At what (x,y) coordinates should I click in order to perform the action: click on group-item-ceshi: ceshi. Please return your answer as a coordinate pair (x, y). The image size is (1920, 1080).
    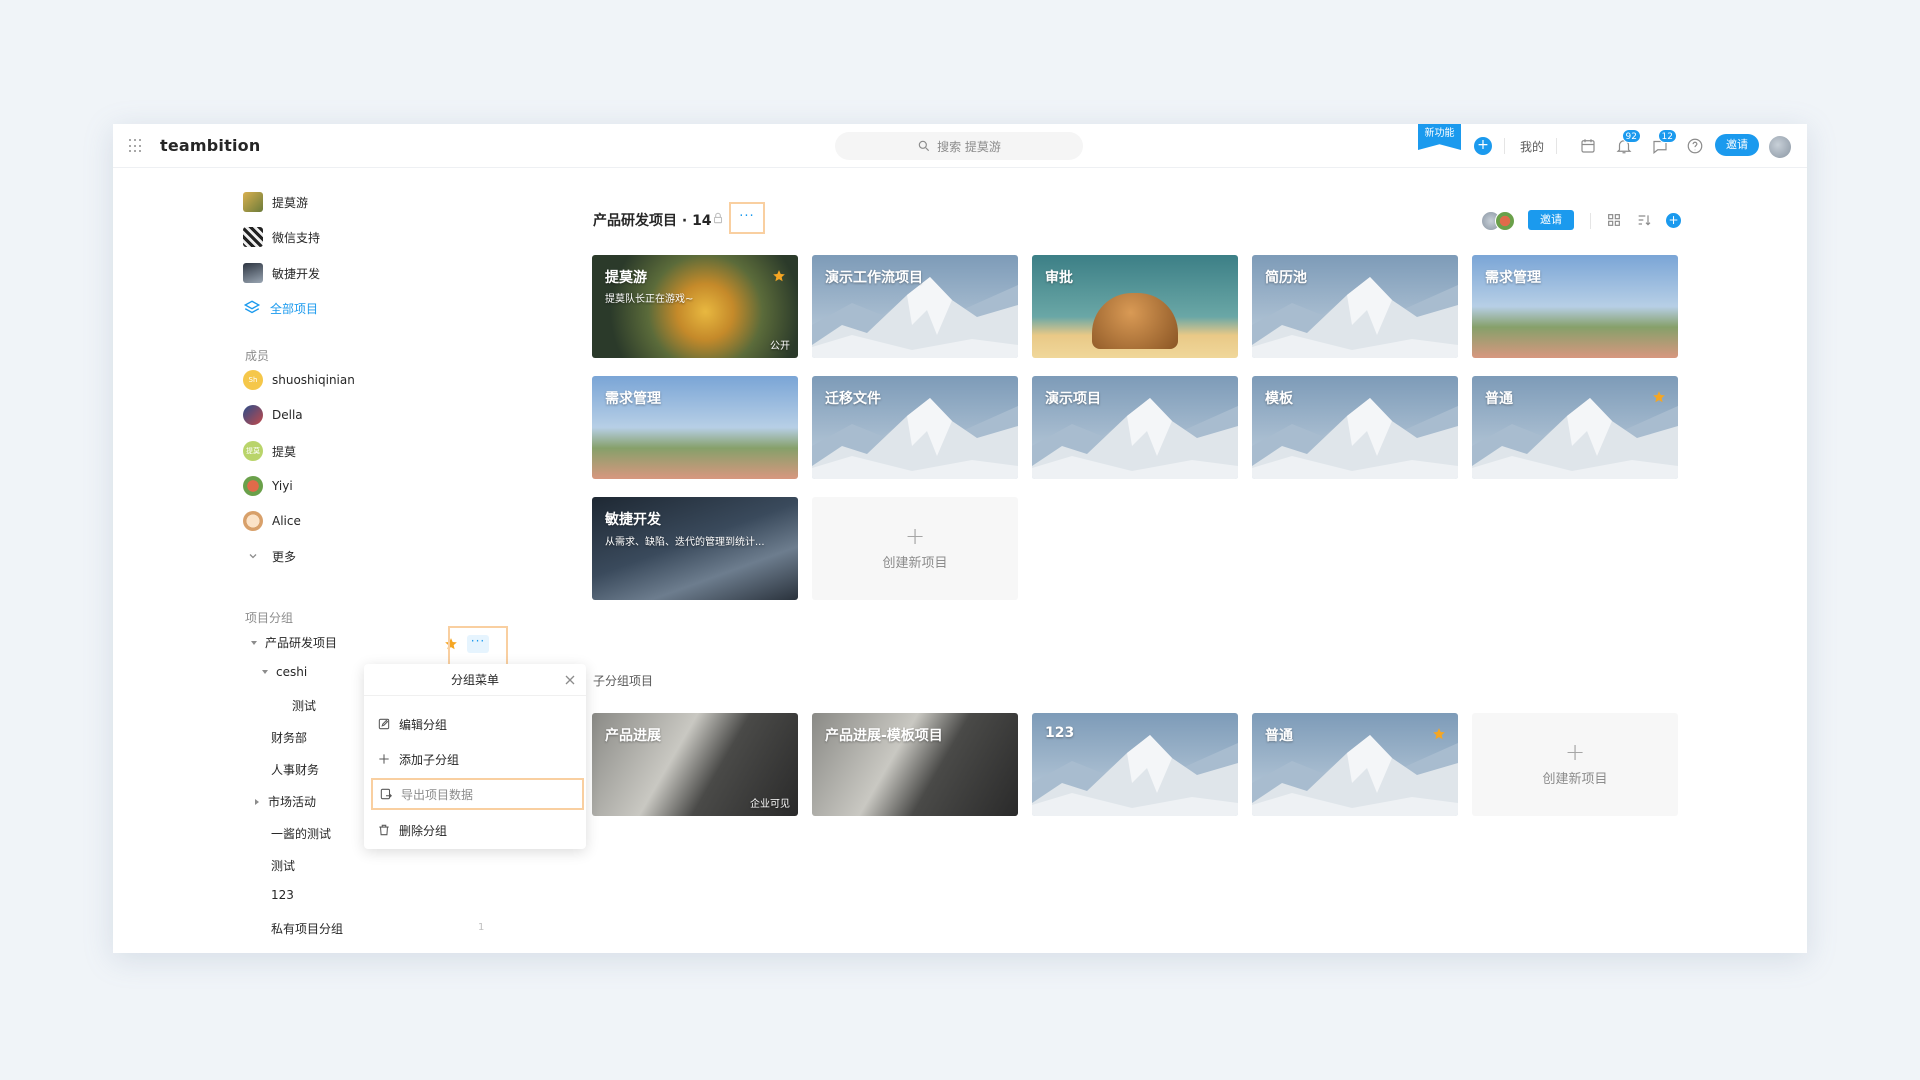
    Looking at the image, I should click on (283, 672).